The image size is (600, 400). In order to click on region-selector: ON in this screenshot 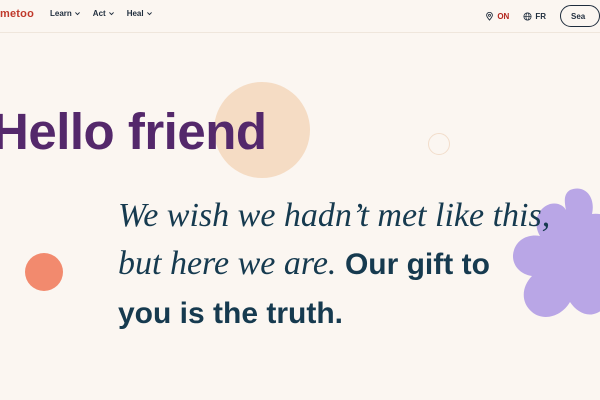, I will do `click(497, 16)`.